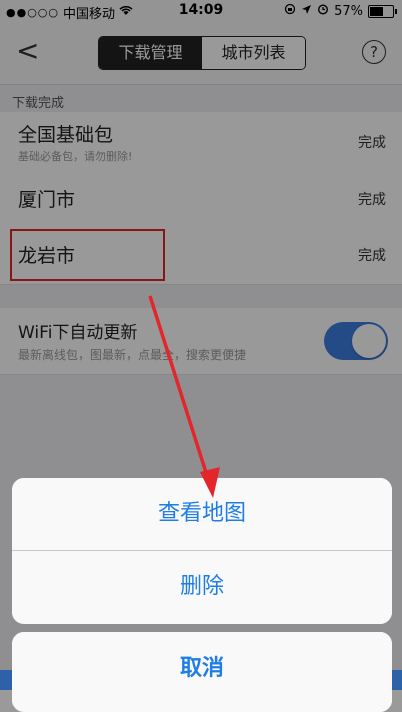 The image size is (402, 712). What do you see at coordinates (179, 389) in the screenshot?
I see `arrow-shaft` at bounding box center [179, 389].